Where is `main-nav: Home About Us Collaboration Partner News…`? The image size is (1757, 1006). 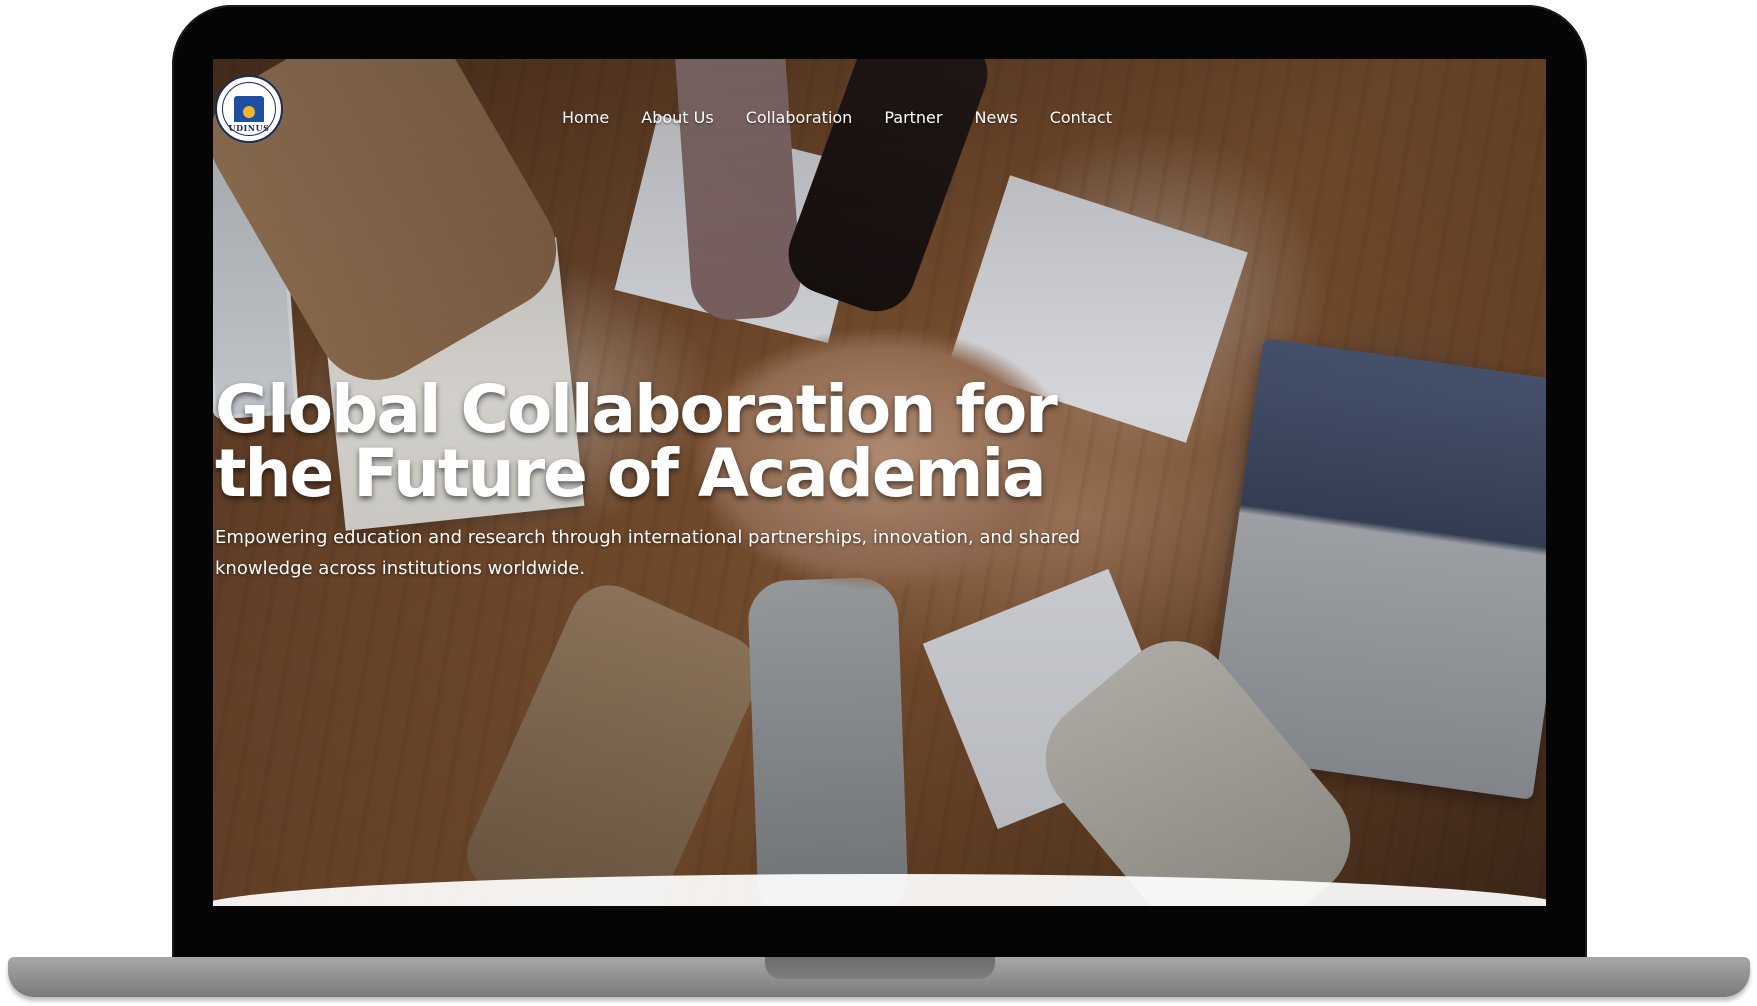 main-nav: Home About Us Collaboration Partner News… is located at coordinates (853, 117).